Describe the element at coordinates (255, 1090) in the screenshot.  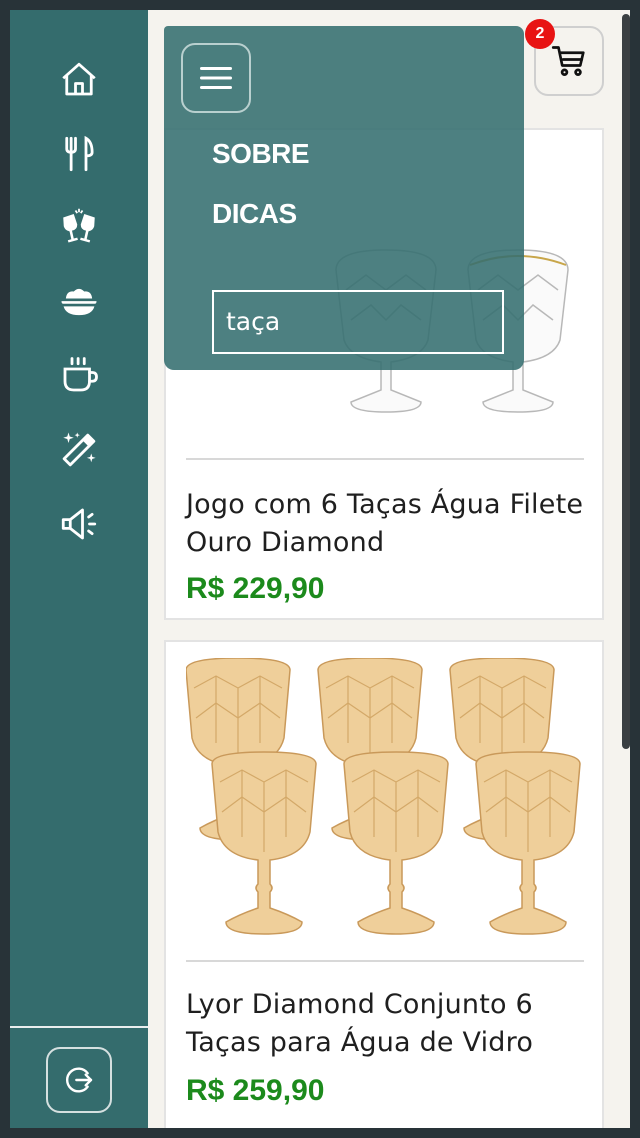
I see `product-price: R$ 259,90` at that location.